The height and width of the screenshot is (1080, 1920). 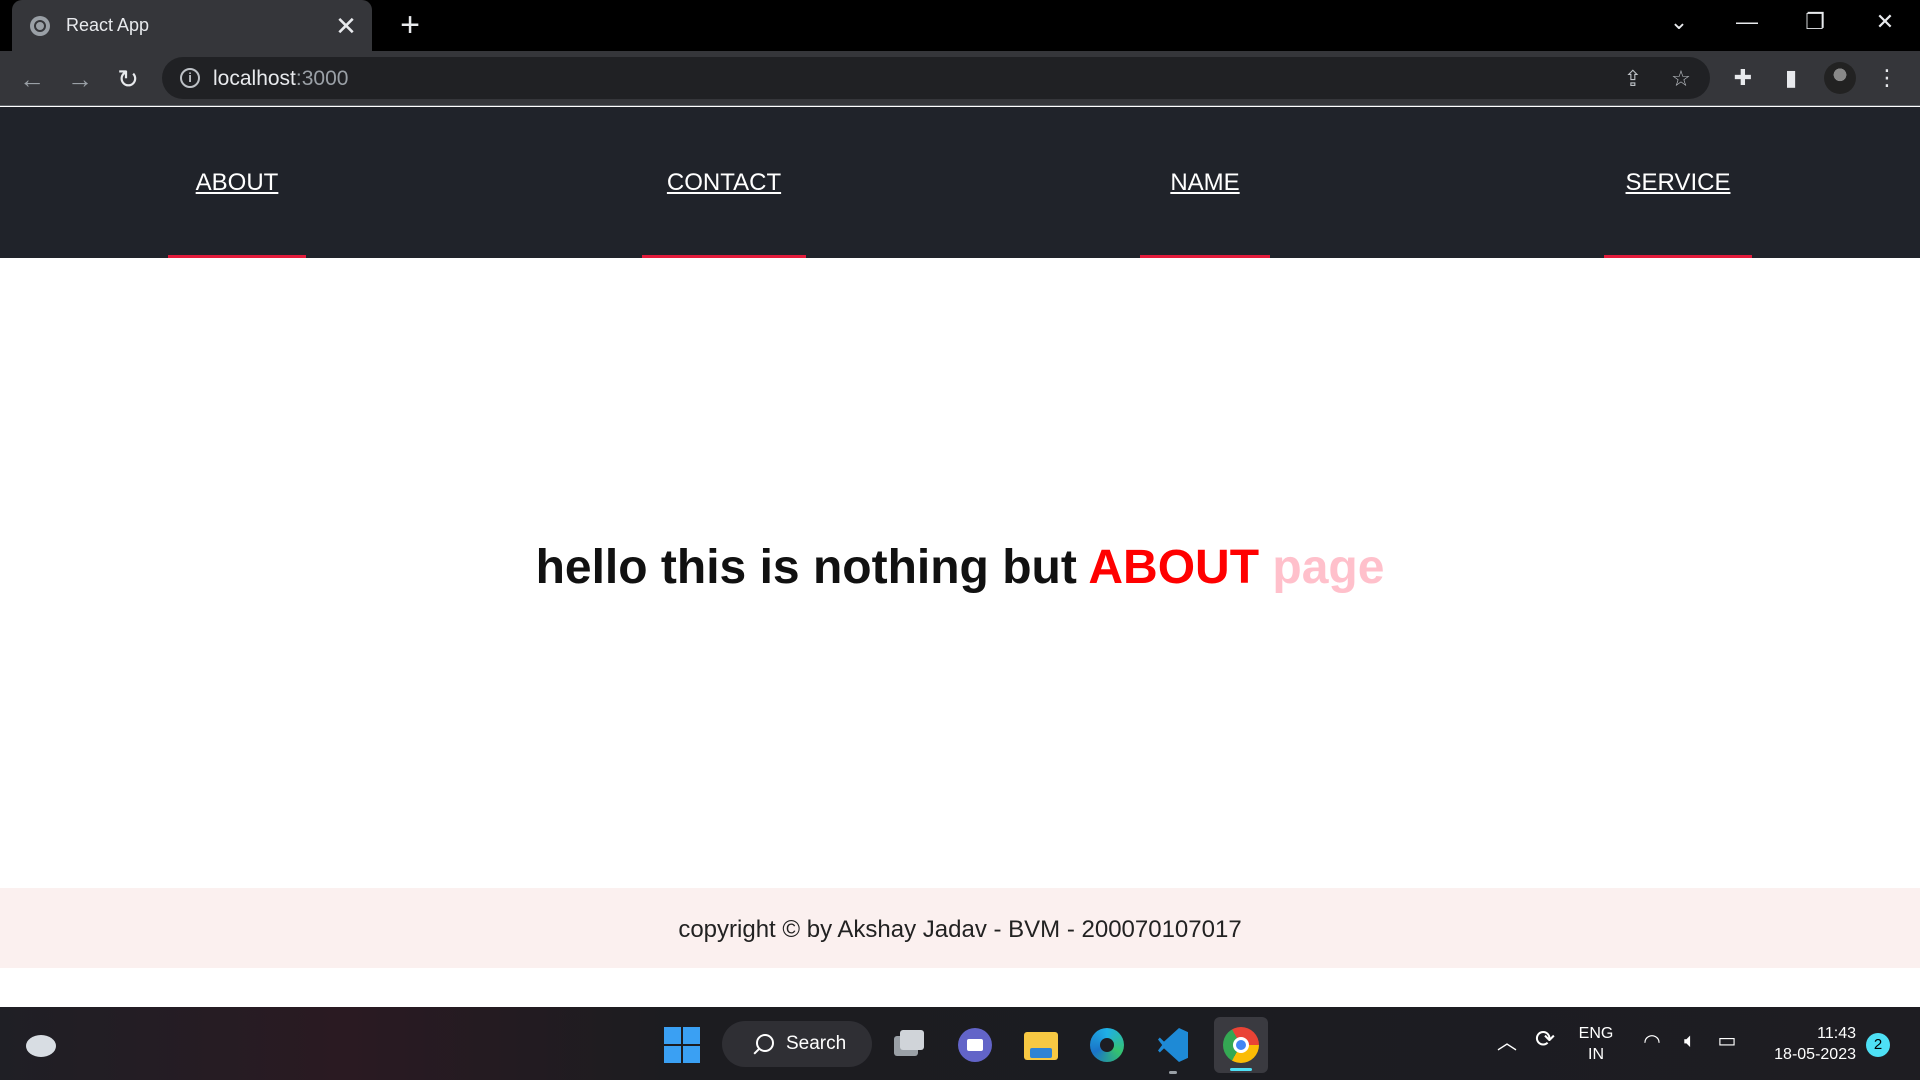 What do you see at coordinates (1727, 1041) in the screenshot?
I see `battery-icon: ▭` at bounding box center [1727, 1041].